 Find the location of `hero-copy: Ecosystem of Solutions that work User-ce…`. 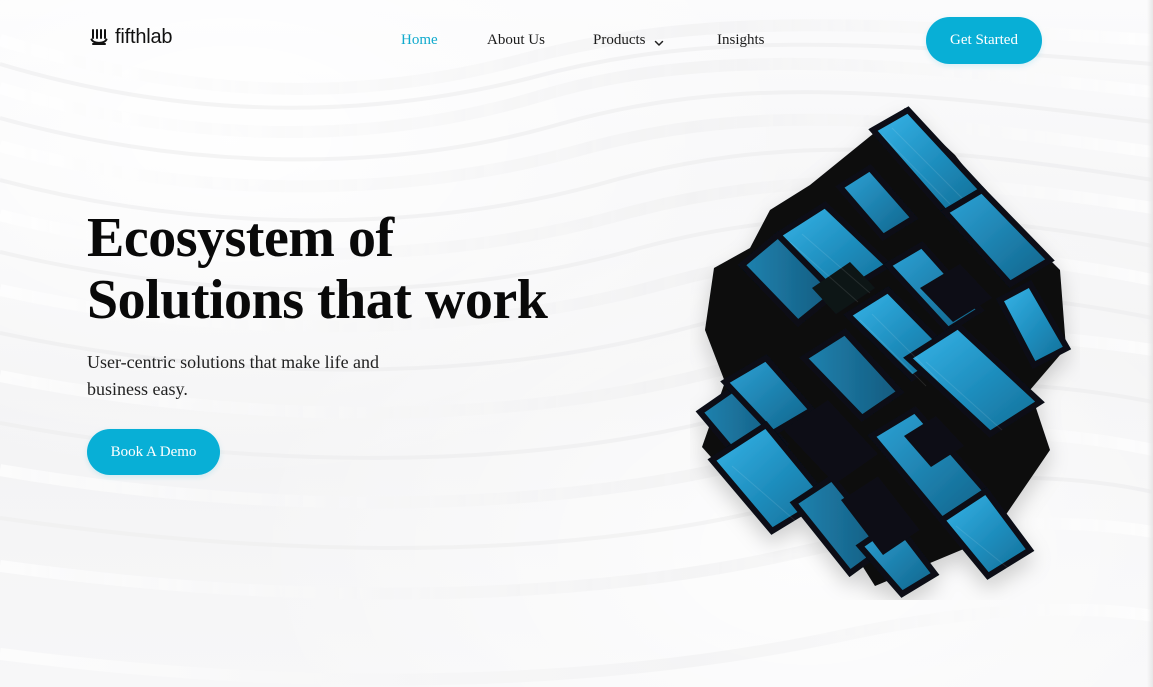

hero-copy: Ecosystem of Solutions that work User-ce… is located at coordinates (347, 303).